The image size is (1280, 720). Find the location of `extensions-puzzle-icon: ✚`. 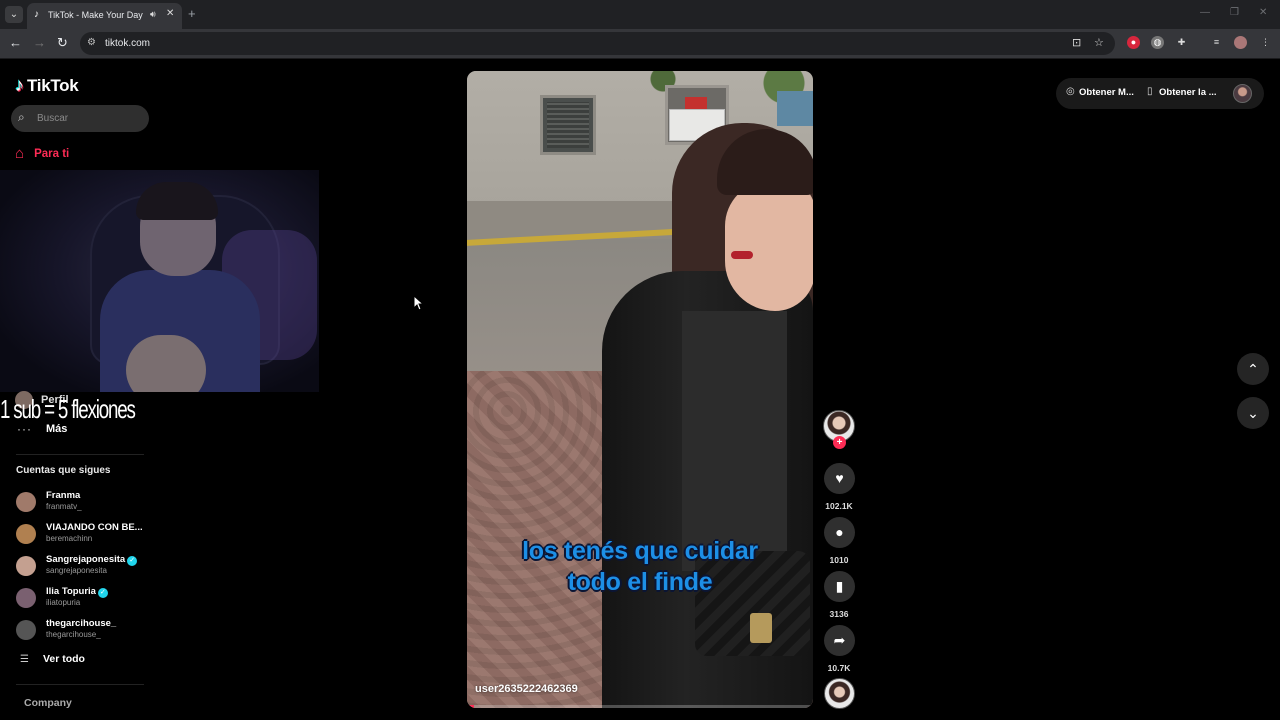

extensions-puzzle-icon: ✚ is located at coordinates (1181, 42).